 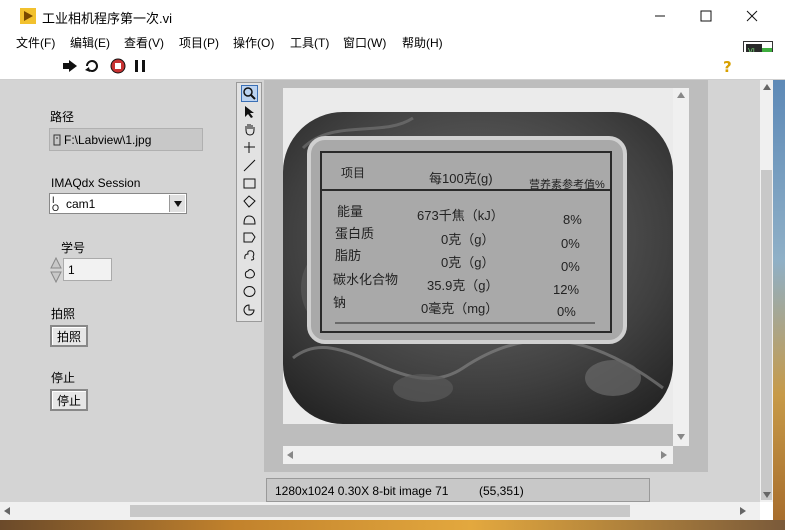 I want to click on roi-tool-palette, so click(x=249, y=202).